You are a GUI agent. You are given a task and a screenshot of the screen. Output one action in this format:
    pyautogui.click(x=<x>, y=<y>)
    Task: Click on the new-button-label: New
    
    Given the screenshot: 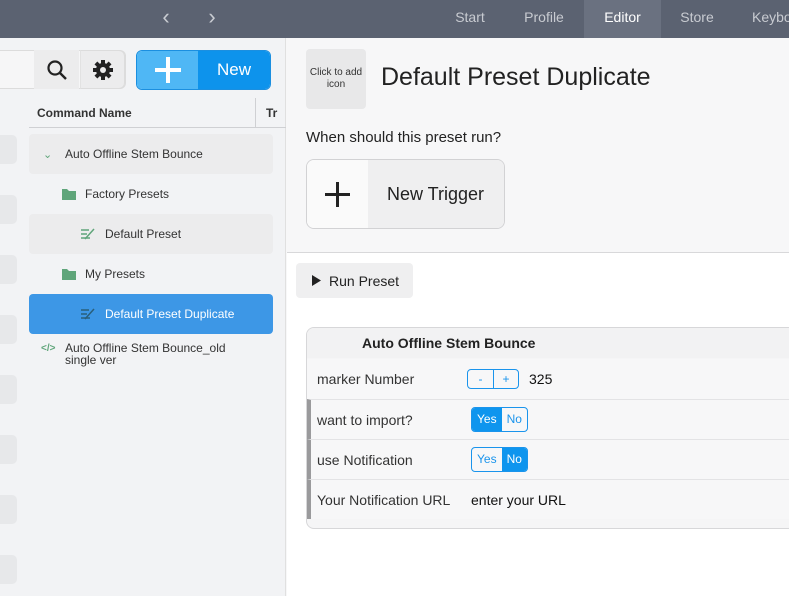 What is the action you would take?
    pyautogui.click(x=234, y=70)
    